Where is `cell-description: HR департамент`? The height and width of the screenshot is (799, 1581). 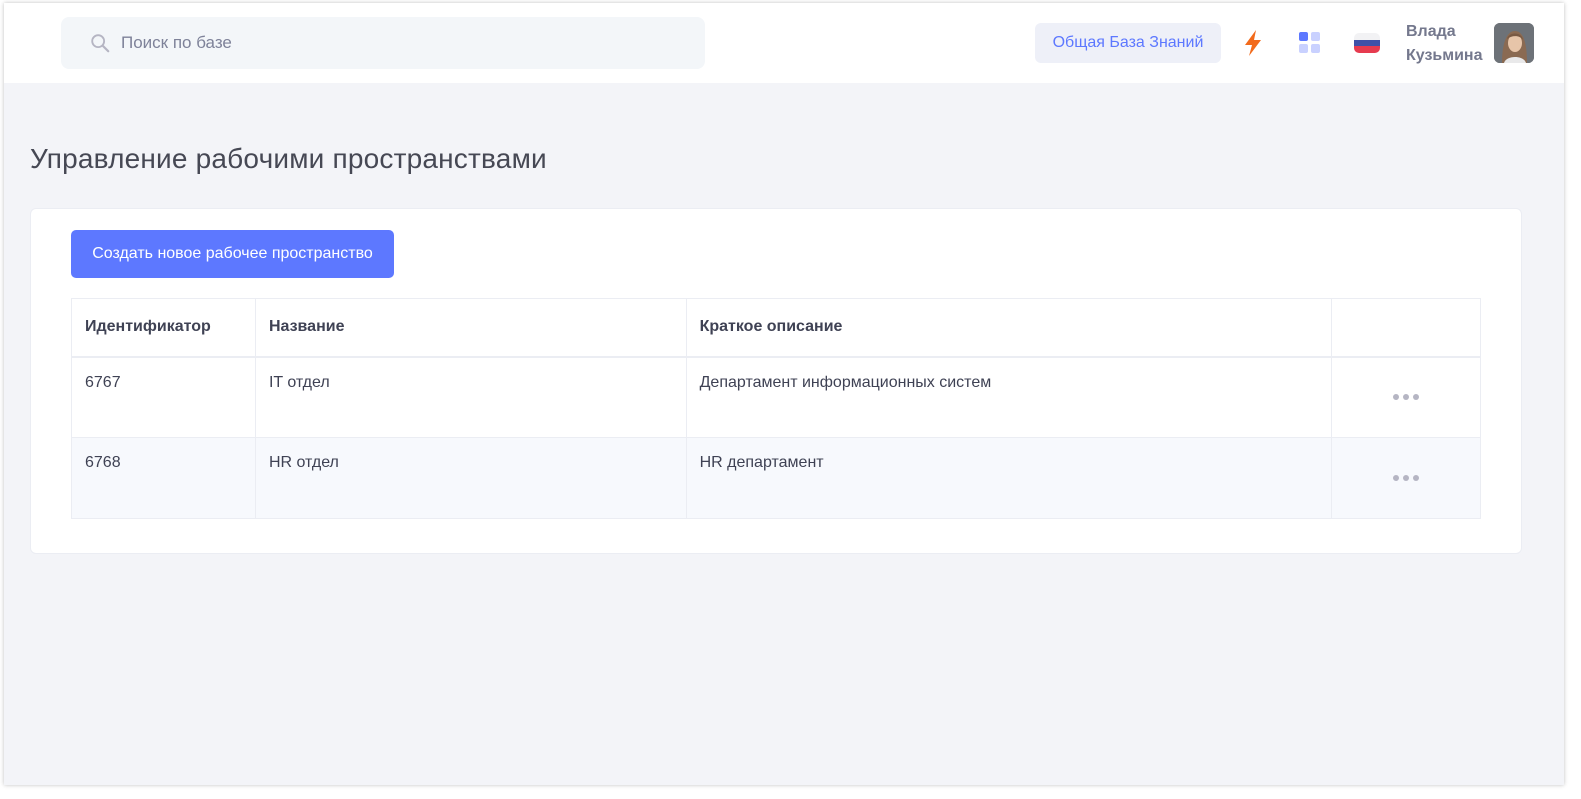
cell-description: HR департамент is located at coordinates (1009, 478).